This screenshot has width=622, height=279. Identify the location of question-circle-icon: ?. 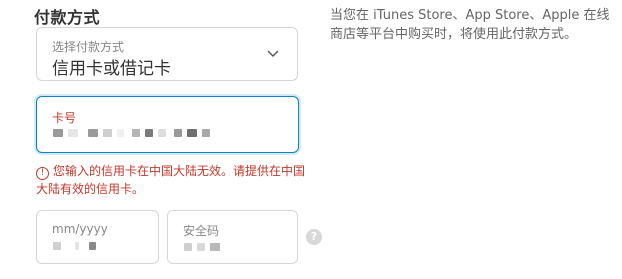
(314, 237).